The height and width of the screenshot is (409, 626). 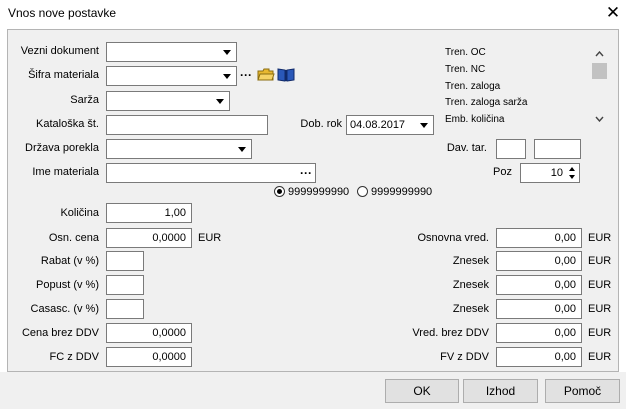 What do you see at coordinates (286, 74) in the screenshot?
I see `book-icon` at bounding box center [286, 74].